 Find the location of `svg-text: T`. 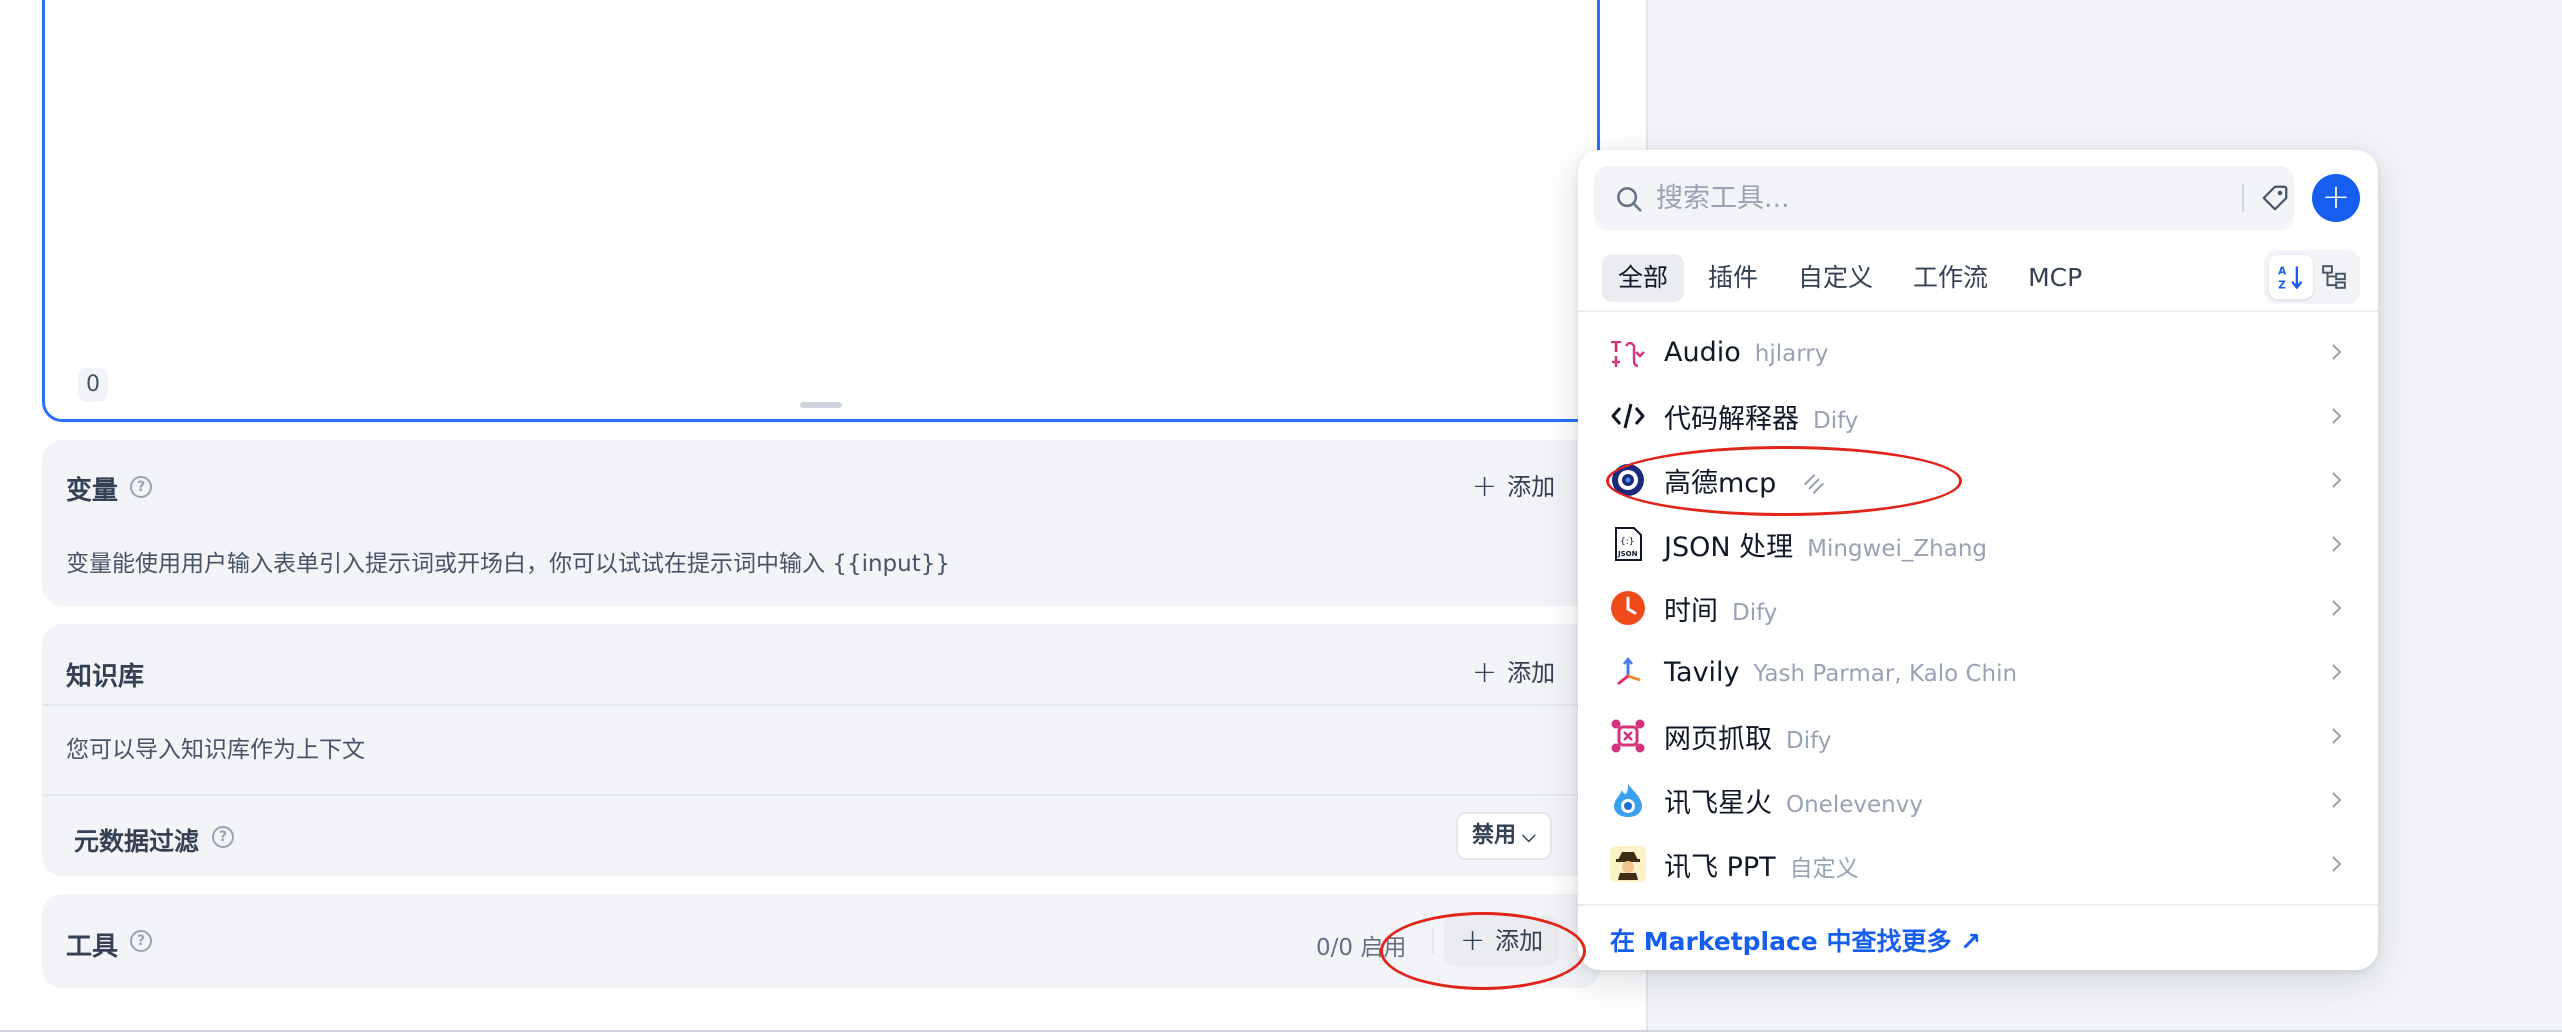

svg-text: T is located at coordinates (1616, 347).